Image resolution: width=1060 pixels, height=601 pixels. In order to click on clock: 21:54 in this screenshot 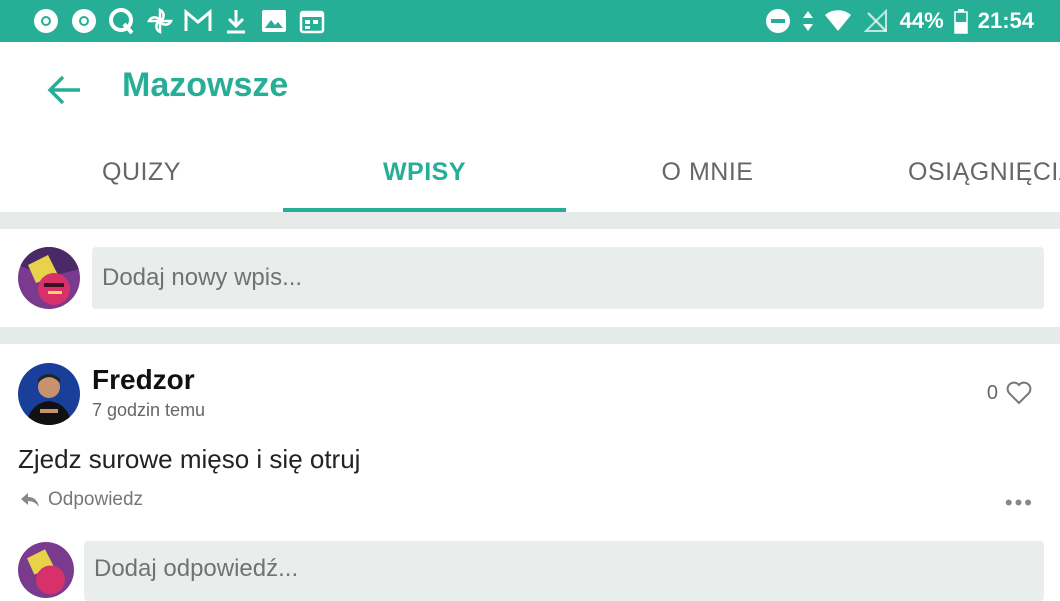, I will do `click(1005, 20)`.